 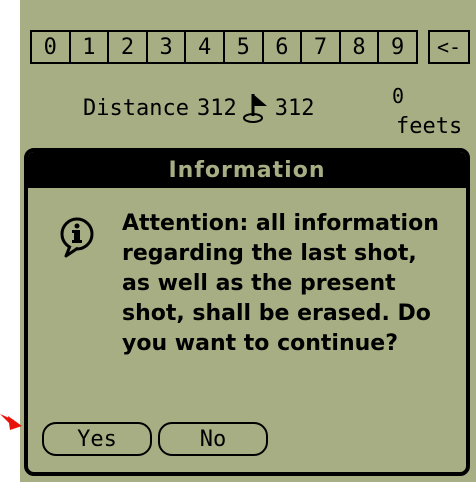 I want to click on info-icon, so click(x=77, y=237).